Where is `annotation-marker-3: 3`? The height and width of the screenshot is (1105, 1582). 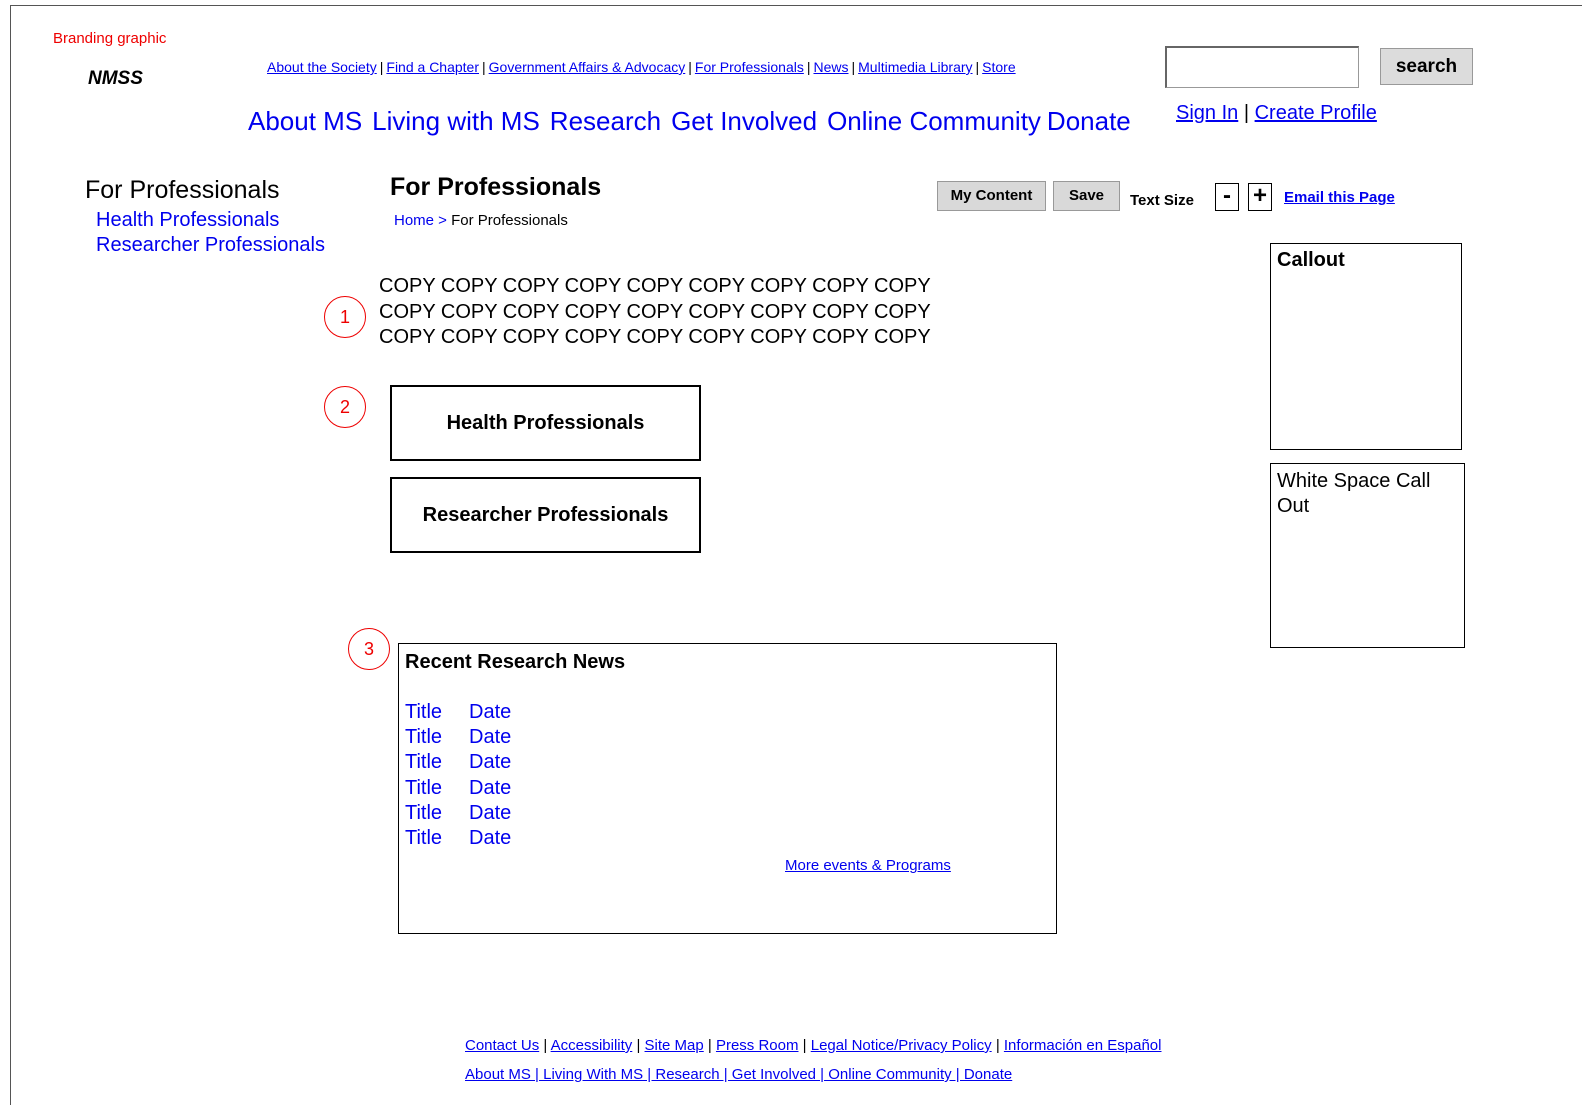
annotation-marker-3: 3 is located at coordinates (369, 649).